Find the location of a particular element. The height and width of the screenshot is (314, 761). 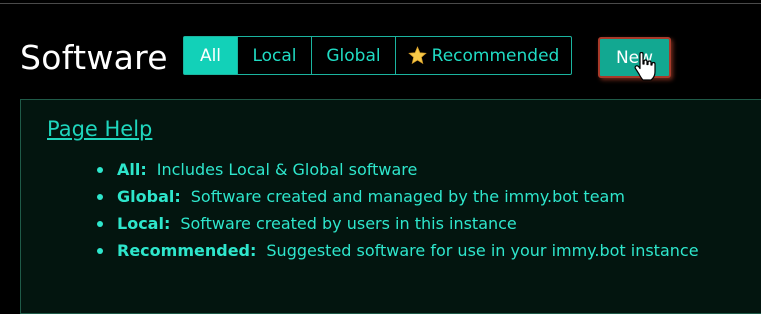

tab-recommended-label: Recommended is located at coordinates (495, 55).